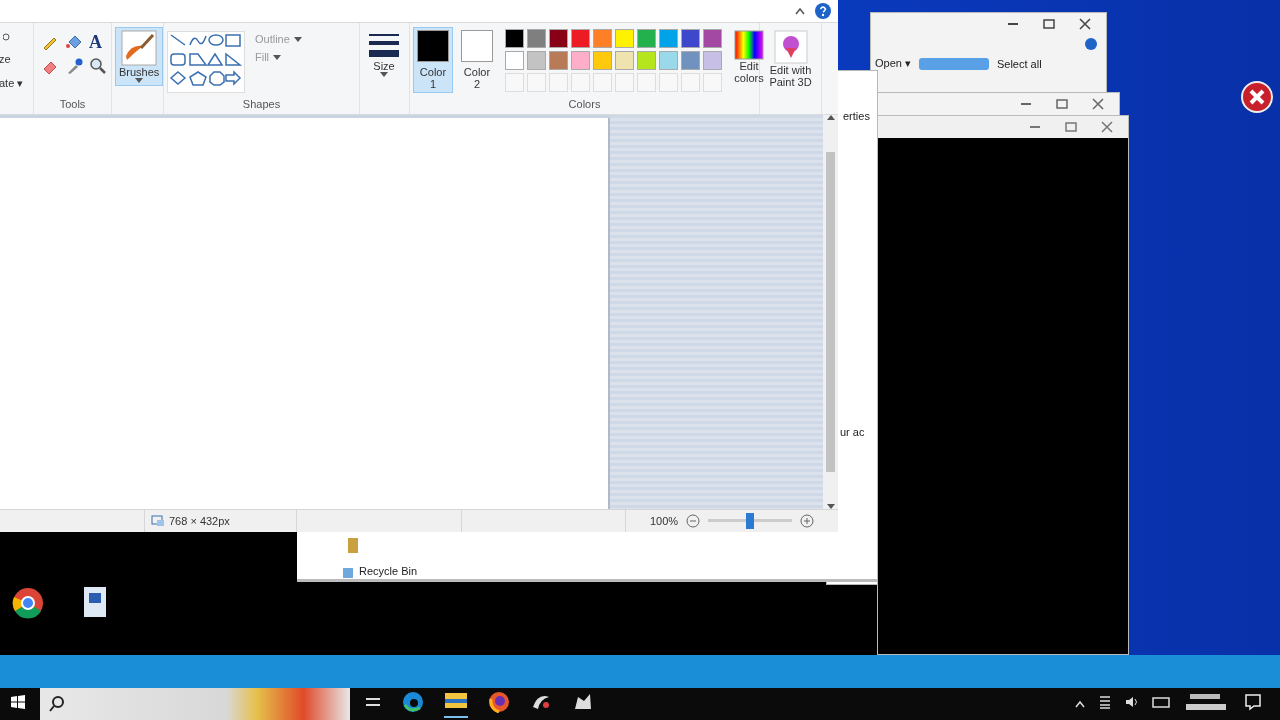 The height and width of the screenshot is (720, 1280). I want to click on recycle-bin-label: Recycle Bin, so click(388, 571).